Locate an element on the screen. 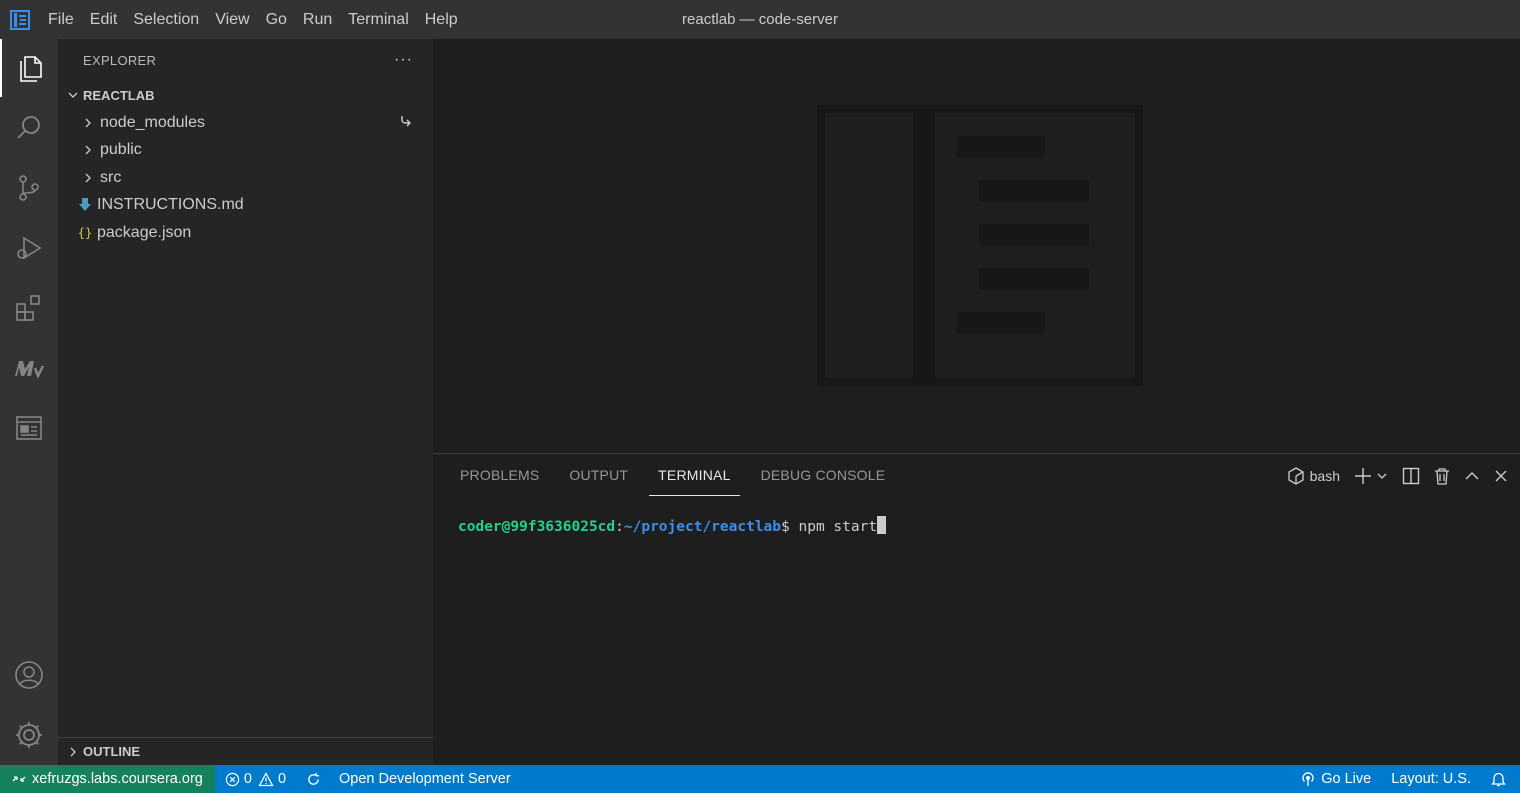 This screenshot has height=793, width=1520. explorer-title: EXPLORER is located at coordinates (120, 60).